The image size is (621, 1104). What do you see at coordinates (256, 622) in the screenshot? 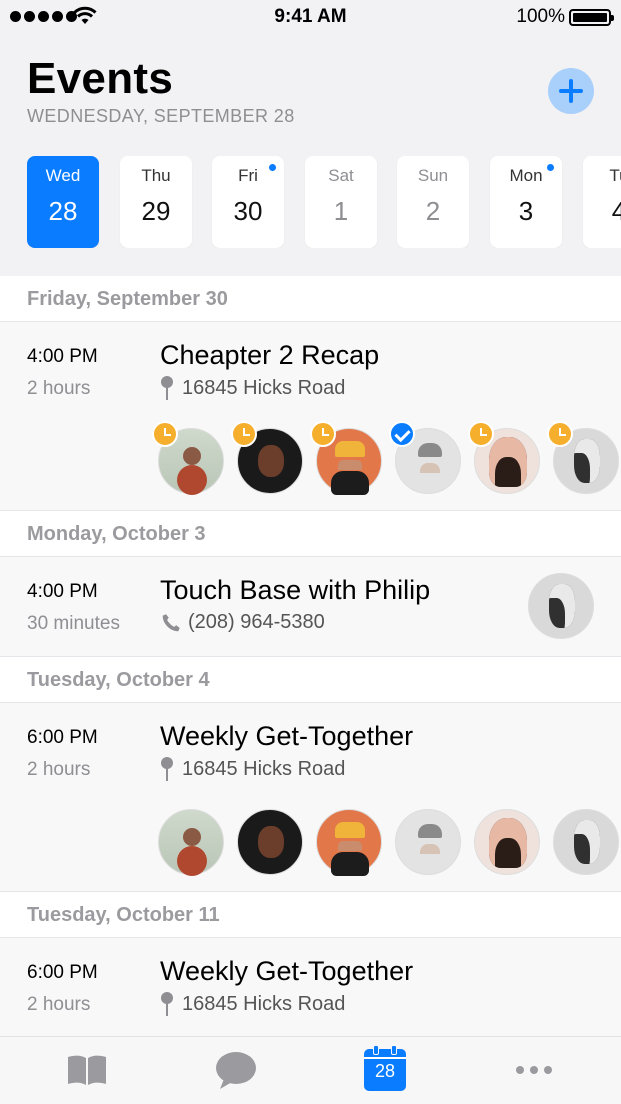
I see `event-phone-text: (208) 964-5380` at bounding box center [256, 622].